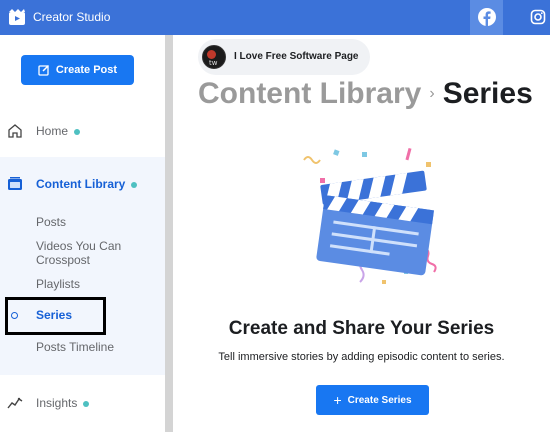 The height and width of the screenshot is (432, 550). I want to click on create-series-button: + Create Series, so click(372, 400).